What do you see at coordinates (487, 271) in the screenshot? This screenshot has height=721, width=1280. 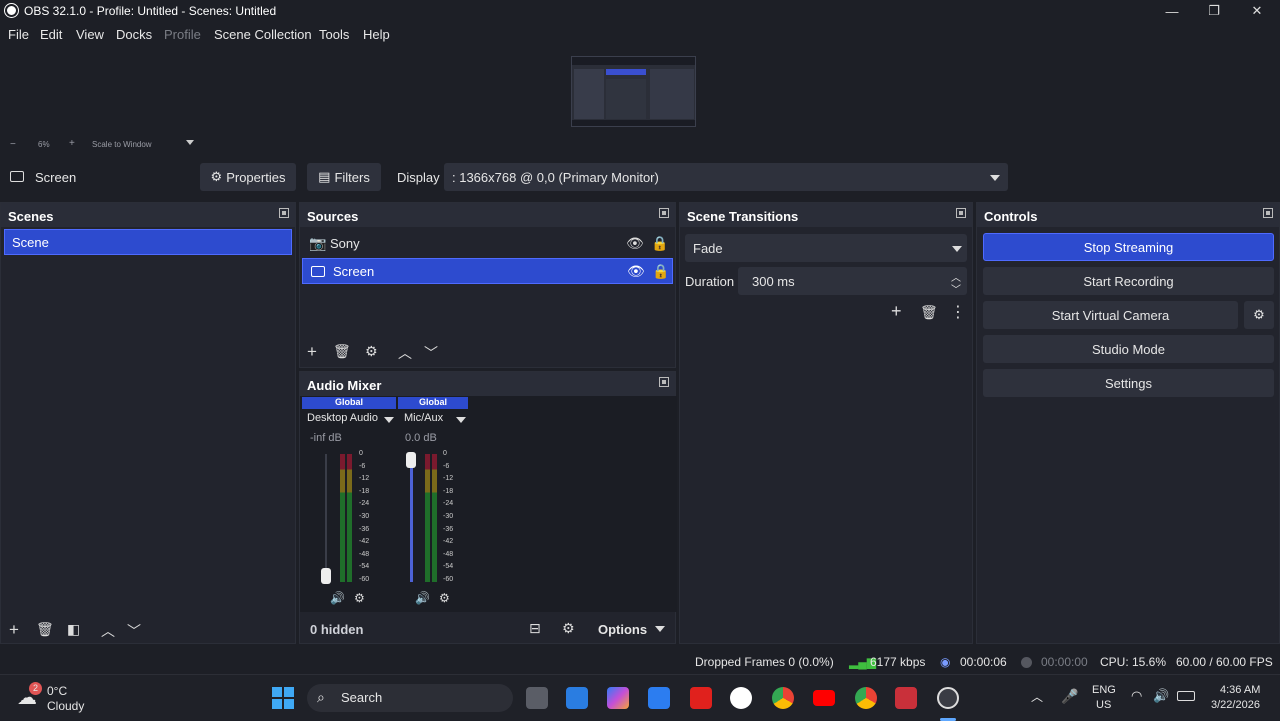 I see `source-item-screen: Screen 👁 🔒` at bounding box center [487, 271].